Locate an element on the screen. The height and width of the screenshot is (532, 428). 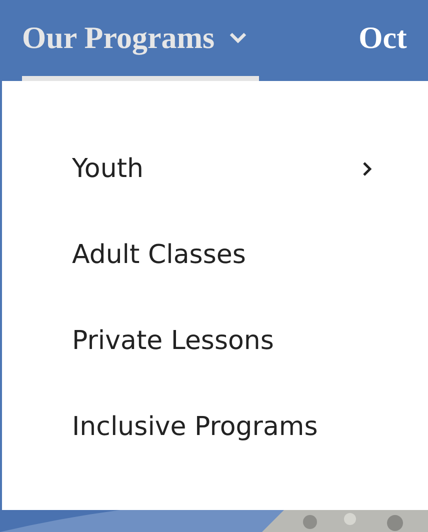
nav-link: Oct is located at coordinates (382, 40).